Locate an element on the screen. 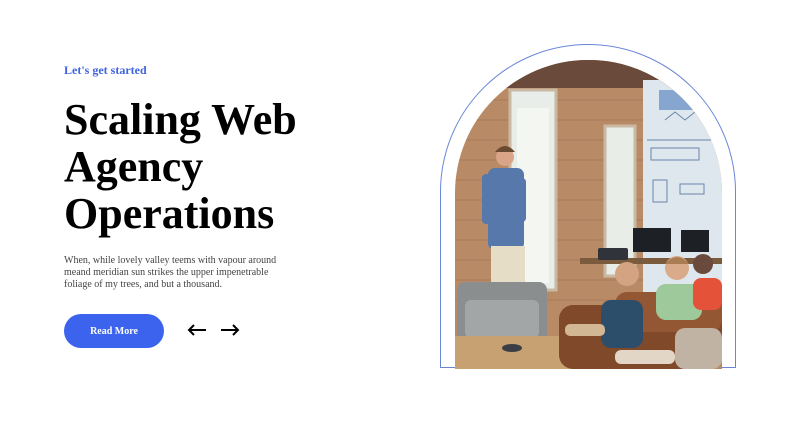  read-more-button: Read More is located at coordinates (114, 331).